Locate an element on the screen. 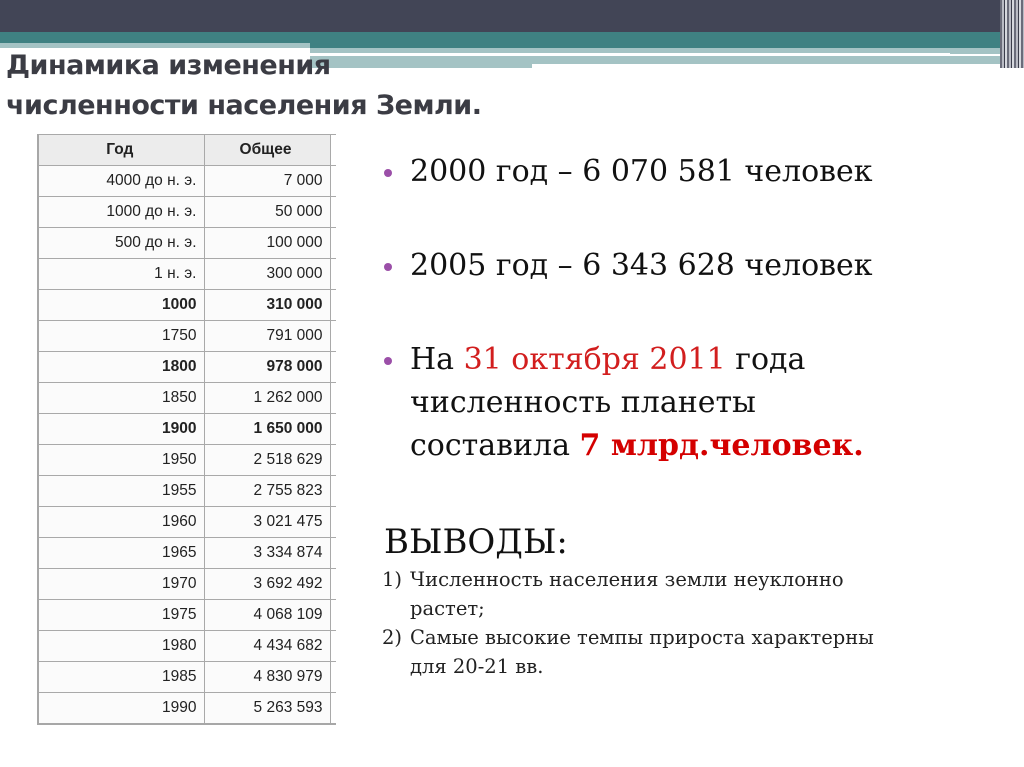 This screenshot has height=767, width=1024. table-row: 1750 791 000 is located at coordinates (186, 336).